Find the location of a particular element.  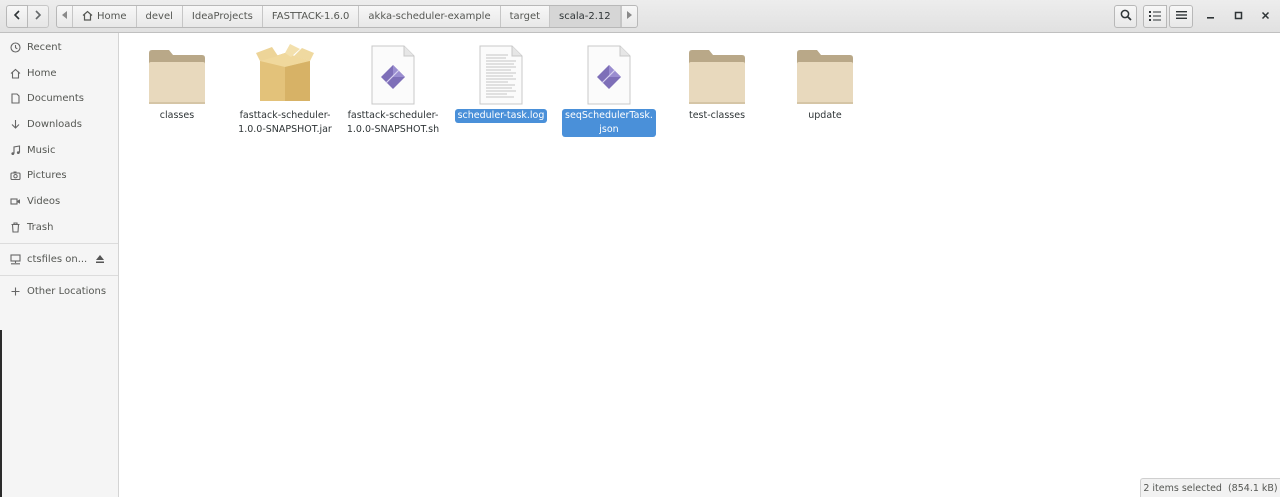

file-item: scheduler-task.log is located at coordinates (501, 82).